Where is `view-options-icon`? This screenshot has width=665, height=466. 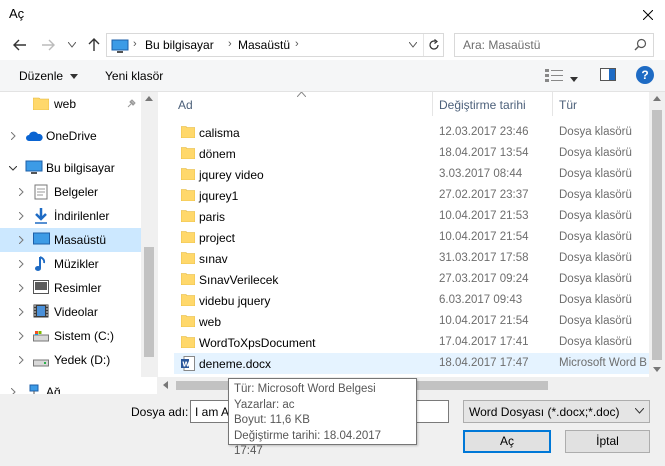
view-options-icon is located at coordinates (554, 77).